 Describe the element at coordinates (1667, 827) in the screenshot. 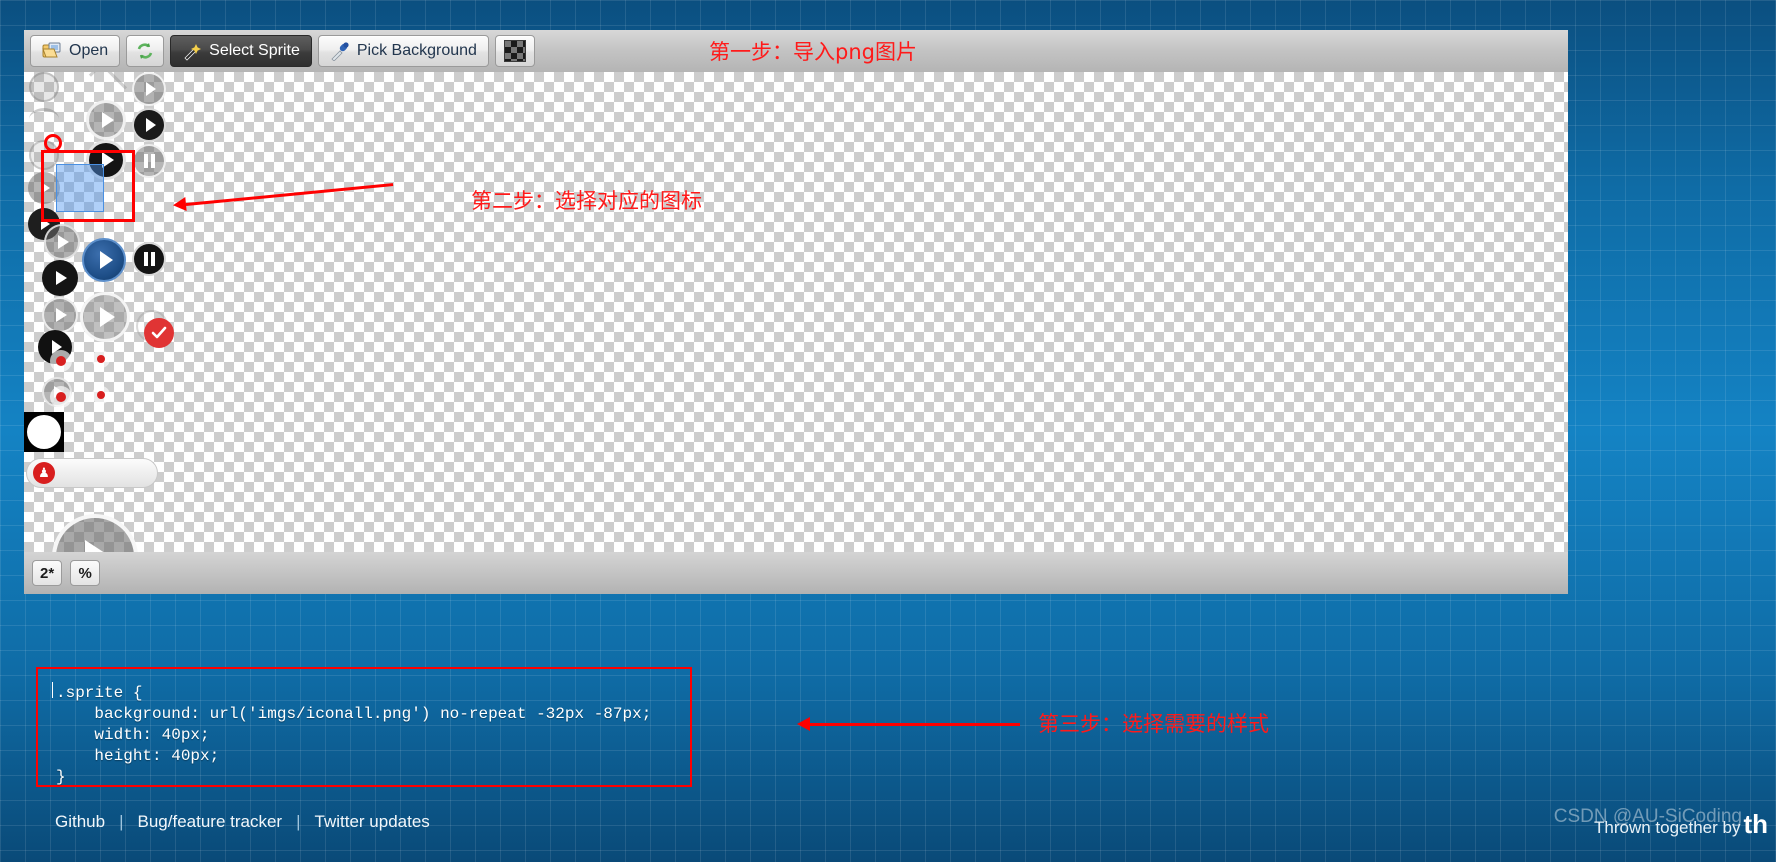

I see `credit-text: Thrown together by` at that location.